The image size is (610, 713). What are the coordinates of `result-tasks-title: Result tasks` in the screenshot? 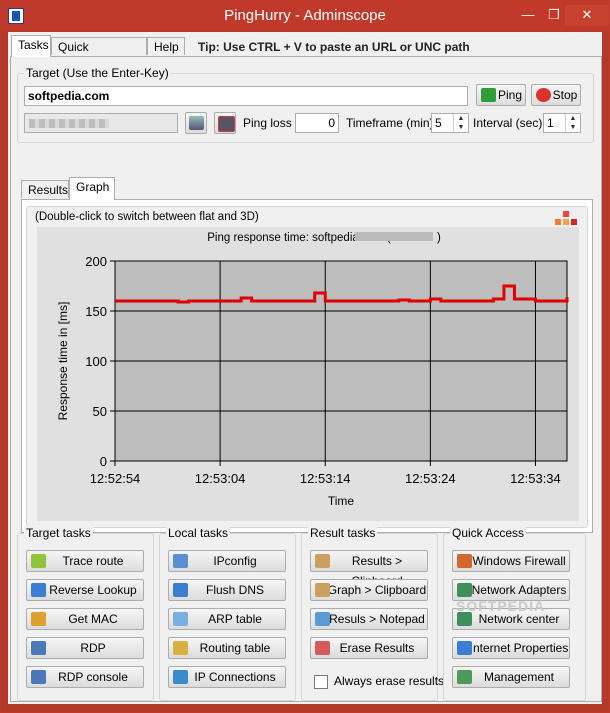 It's located at (343, 533).